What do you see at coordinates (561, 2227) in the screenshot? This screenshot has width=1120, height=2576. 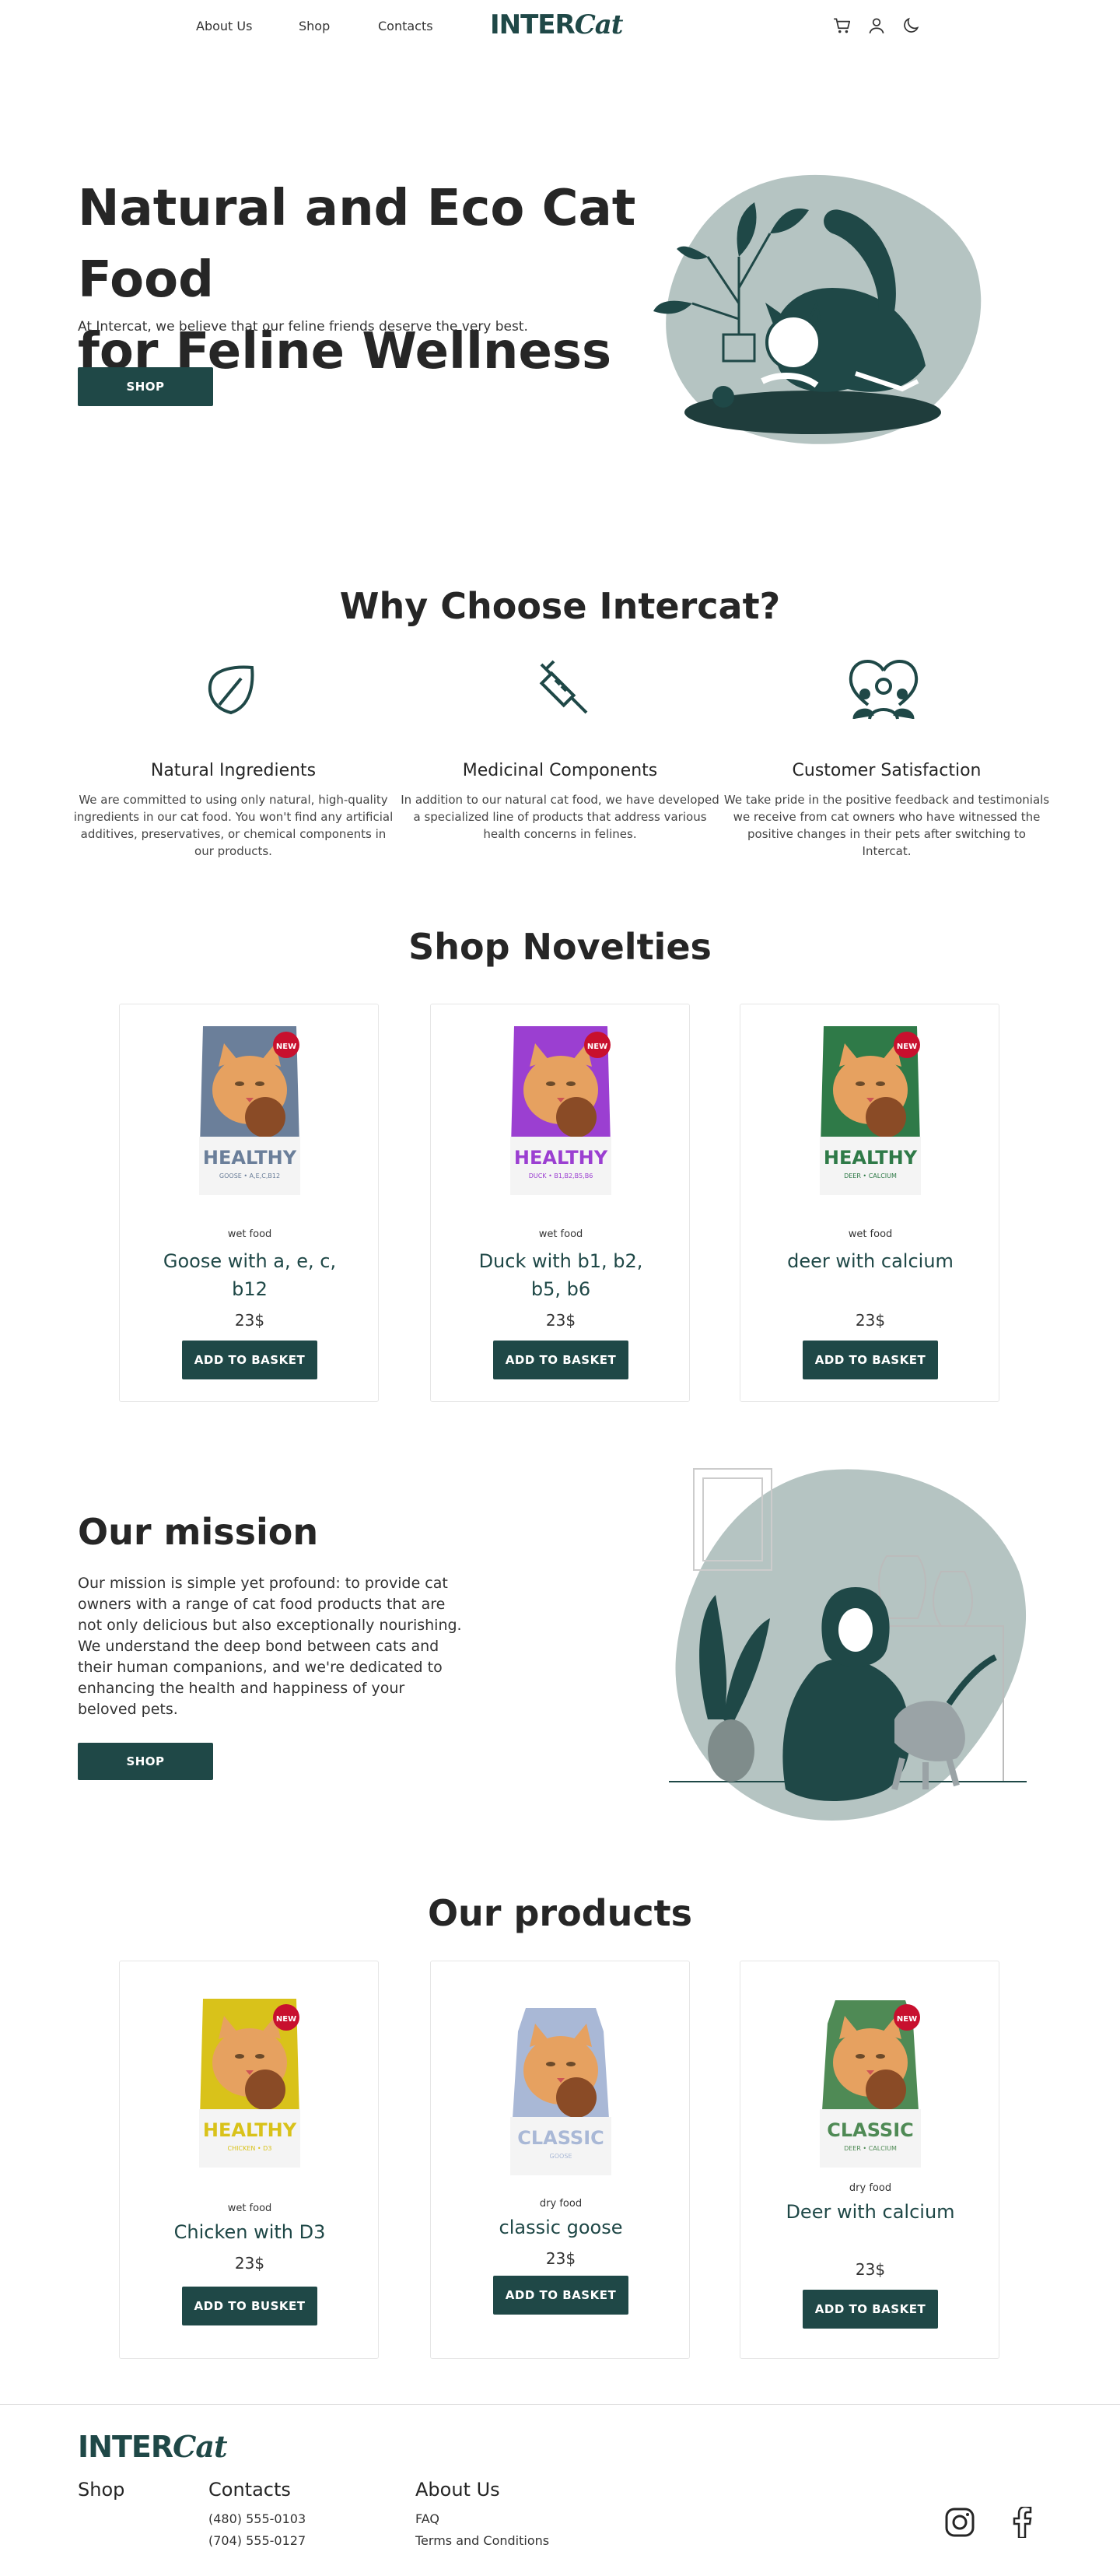 I see `product-name: classic goose` at bounding box center [561, 2227].